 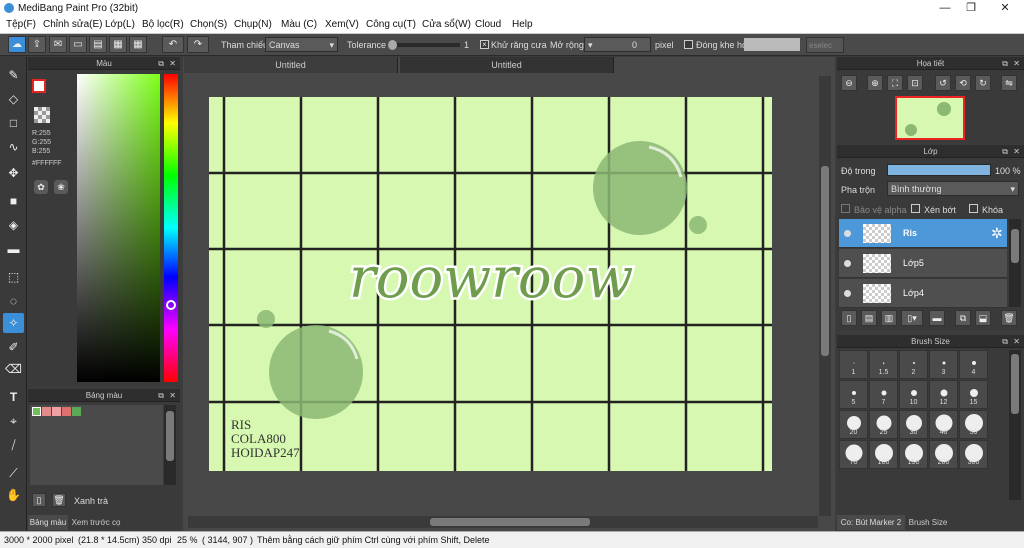 What do you see at coordinates (923, 263) in the screenshot?
I see `layer-row: Lớp5` at bounding box center [923, 263].